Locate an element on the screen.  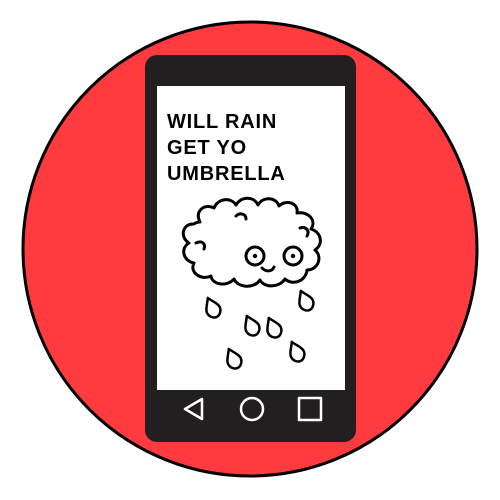
message-line-3: UMBRELLA is located at coordinates (226, 174).